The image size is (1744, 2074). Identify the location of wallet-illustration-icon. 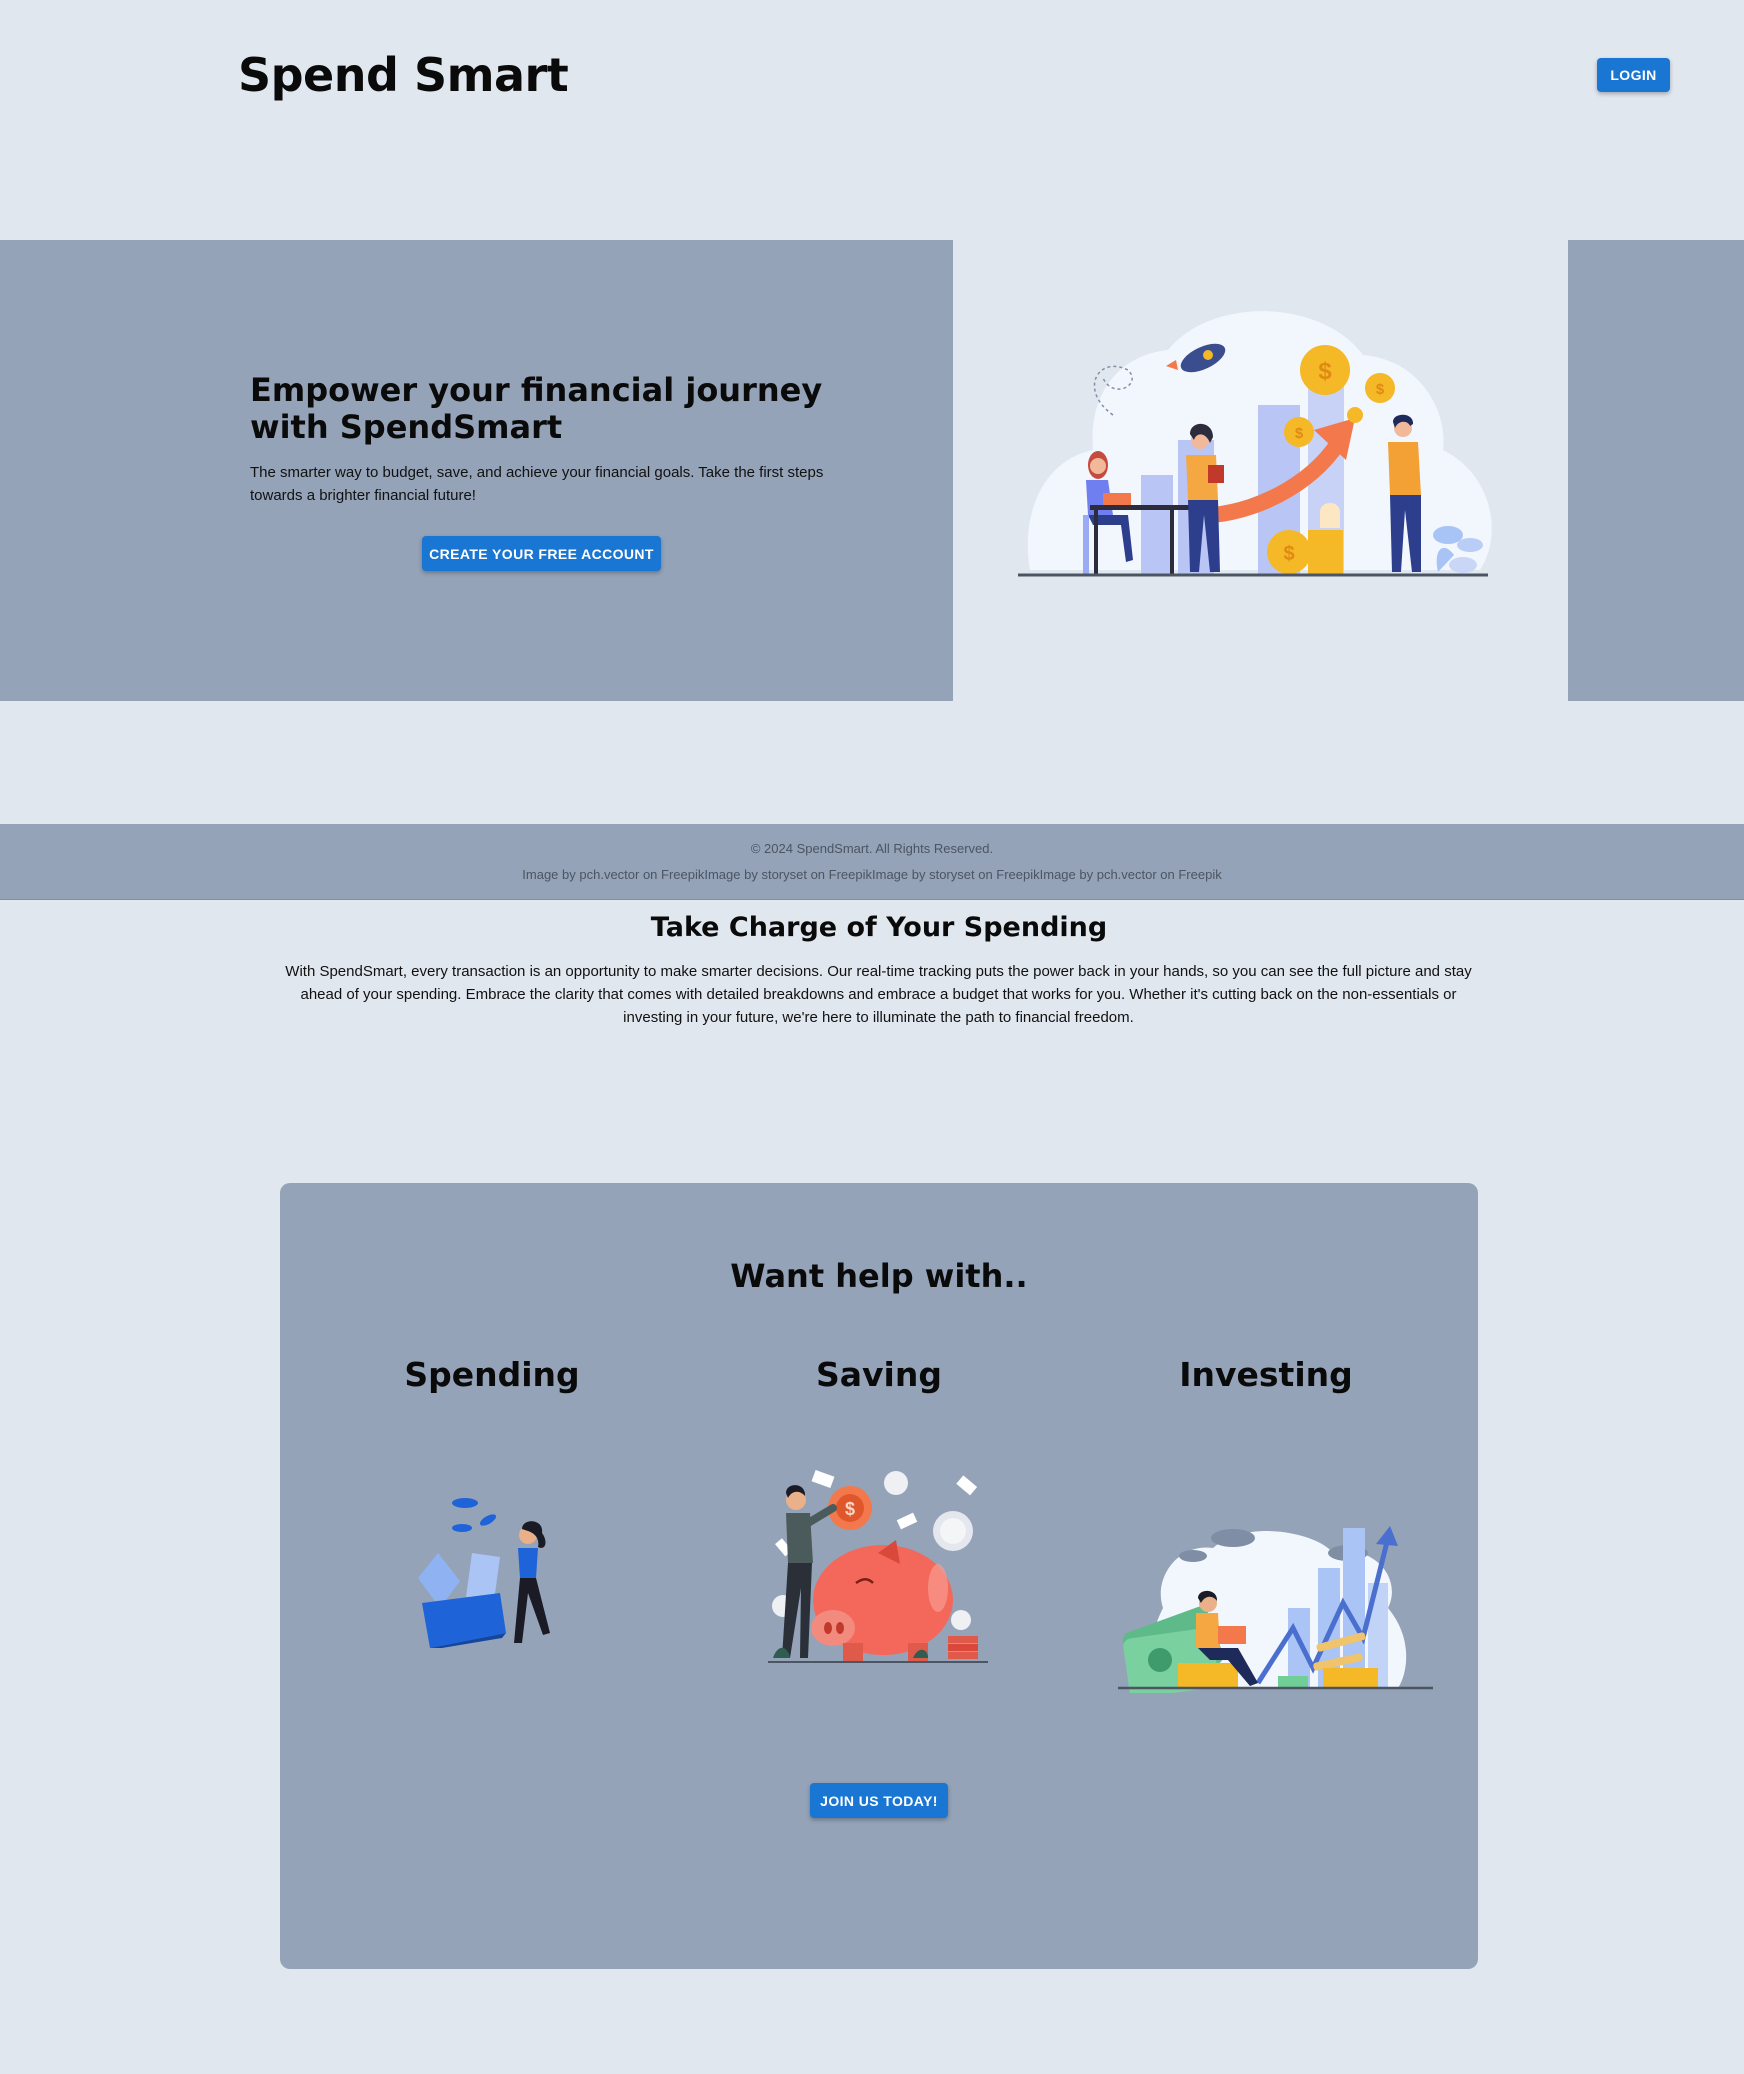
(484, 1573).